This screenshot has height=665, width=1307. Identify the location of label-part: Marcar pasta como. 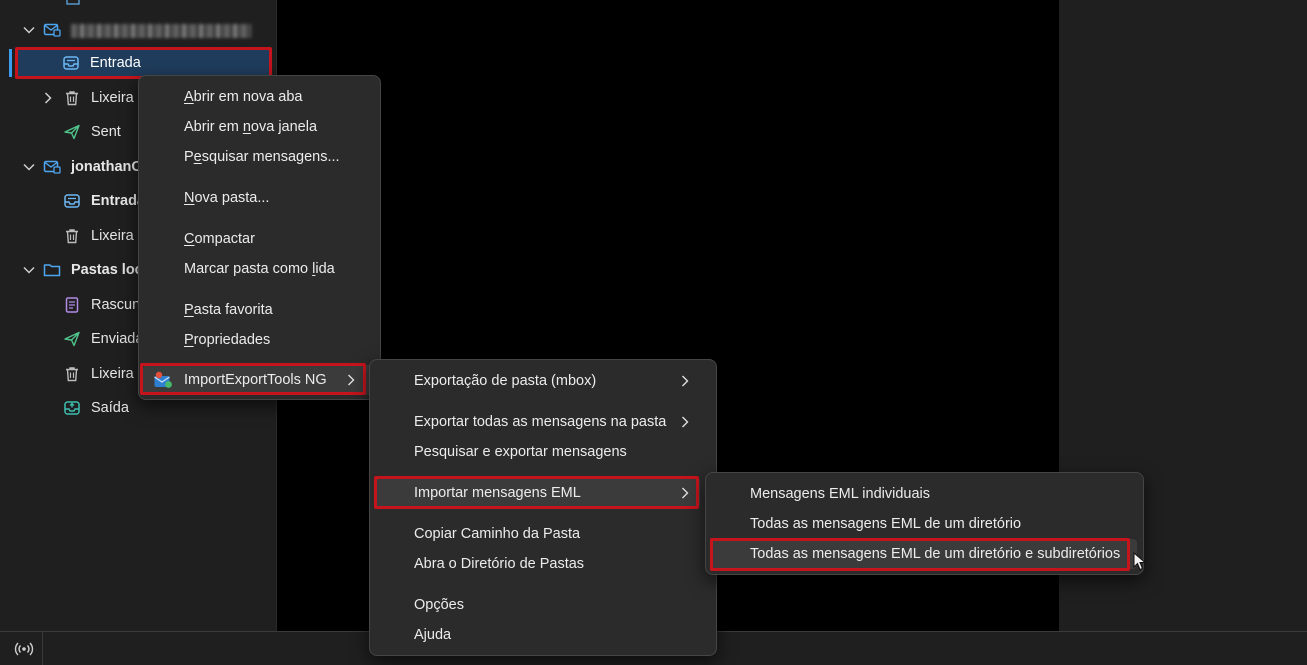
(248, 269).